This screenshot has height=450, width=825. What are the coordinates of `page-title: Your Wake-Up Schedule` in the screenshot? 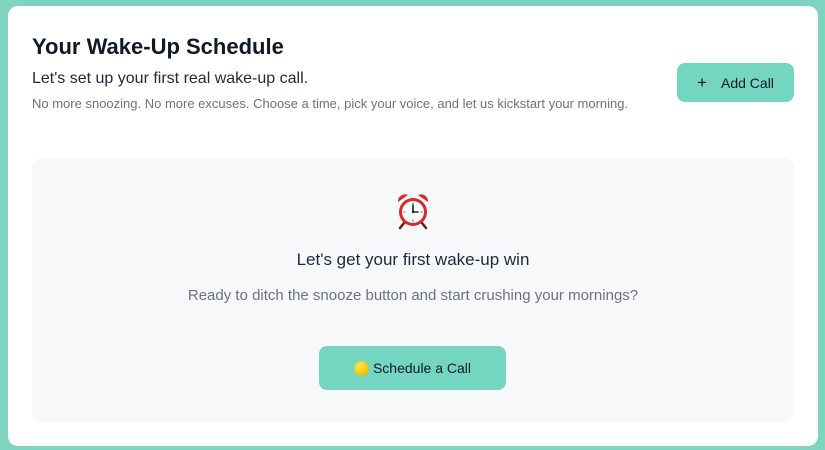 It's located at (158, 46).